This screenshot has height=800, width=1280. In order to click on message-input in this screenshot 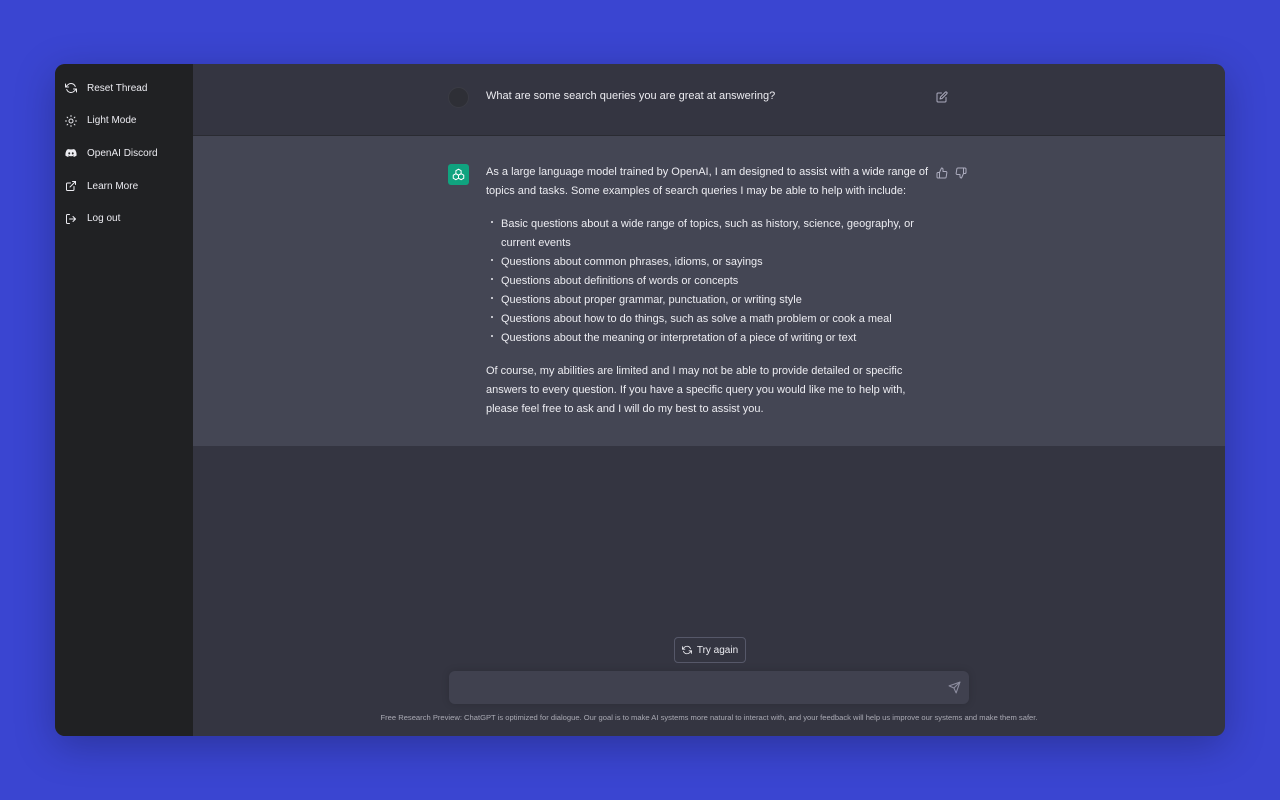, I will do `click(689, 687)`.